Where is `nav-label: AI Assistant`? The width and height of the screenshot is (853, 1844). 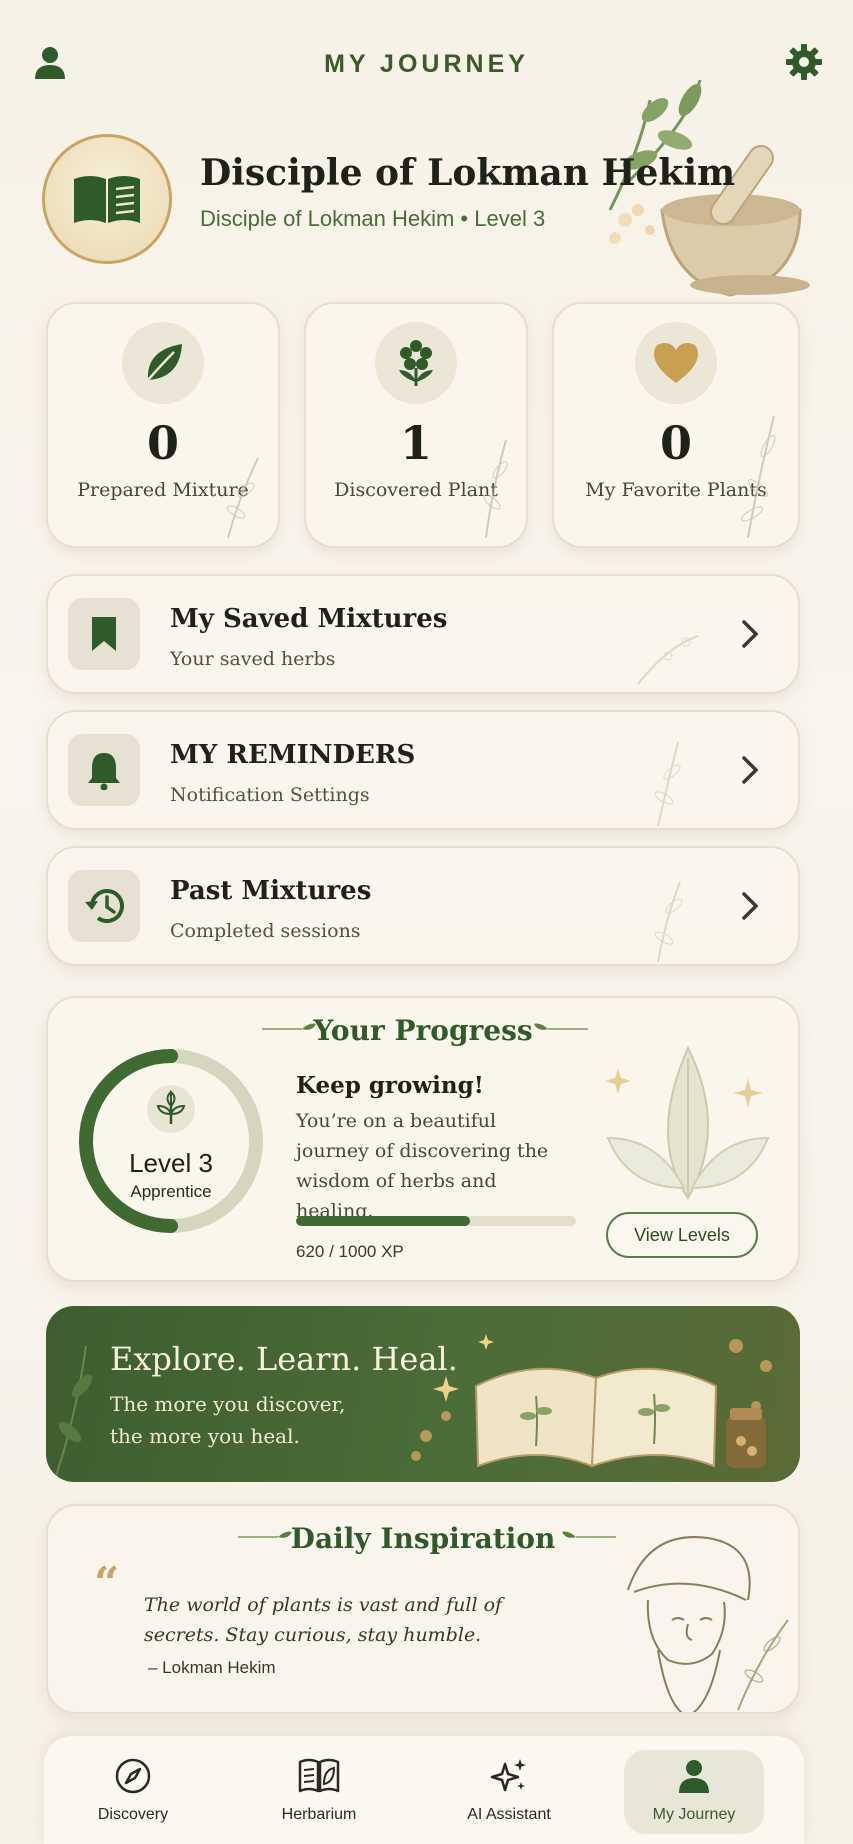 nav-label: AI Assistant is located at coordinates (509, 1814).